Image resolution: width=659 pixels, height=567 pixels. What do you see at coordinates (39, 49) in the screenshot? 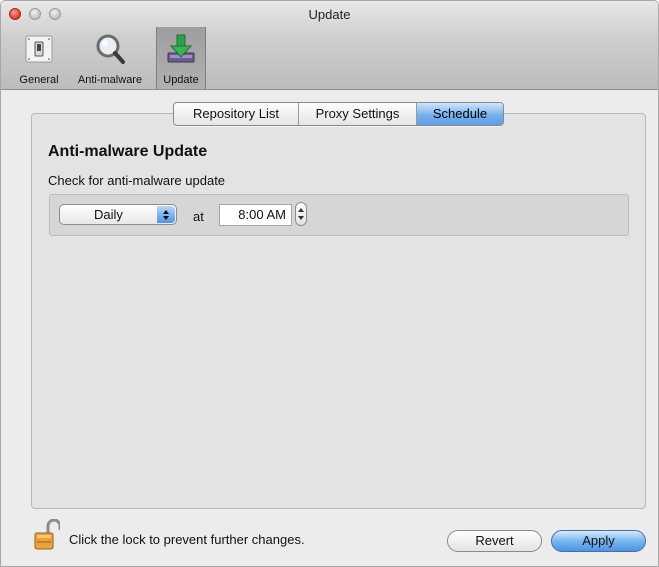
I see `switch-icon` at bounding box center [39, 49].